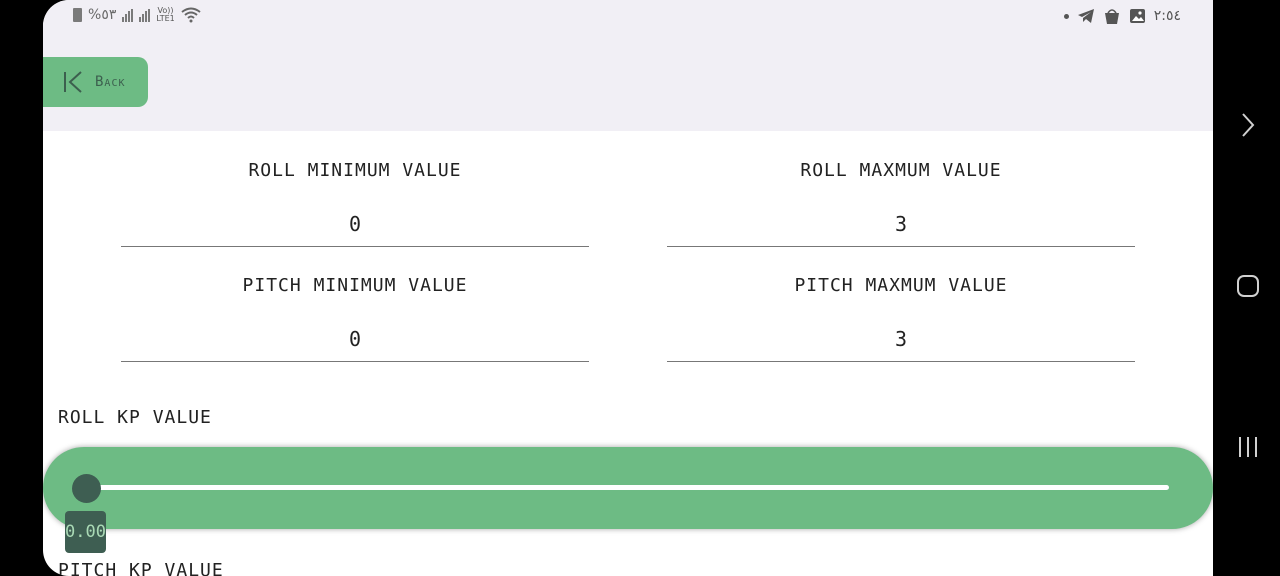 This screenshot has height=576, width=1280. Describe the element at coordinates (73, 82) in the screenshot. I see `back-chevron-icon` at that location.